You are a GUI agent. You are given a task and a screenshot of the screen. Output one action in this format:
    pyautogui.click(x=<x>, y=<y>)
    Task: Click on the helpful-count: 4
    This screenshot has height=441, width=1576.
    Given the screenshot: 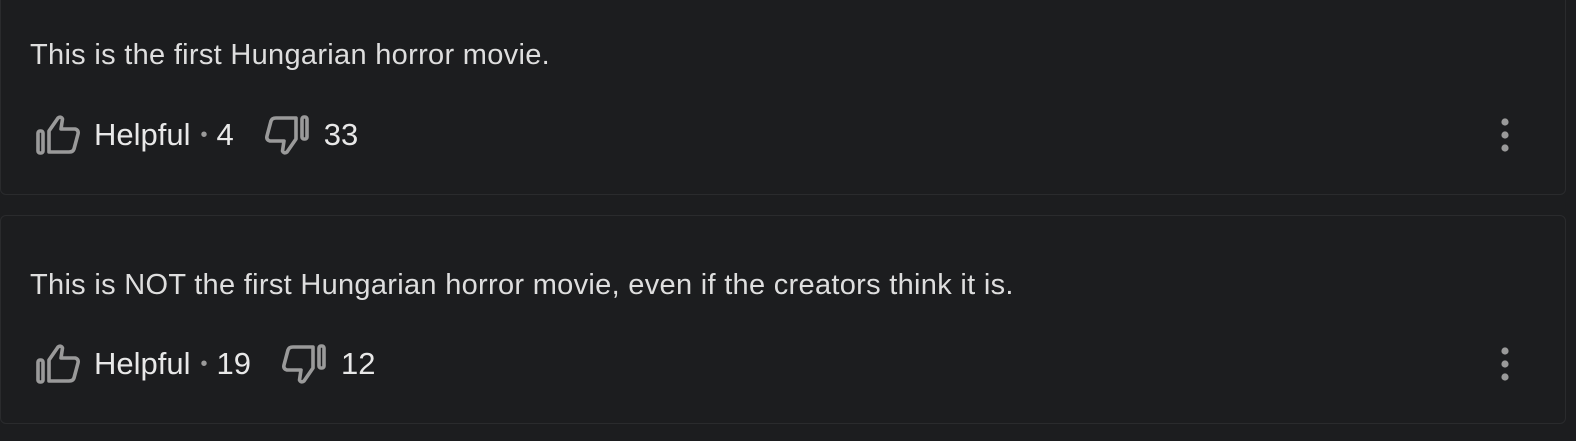 What is the action you would take?
    pyautogui.click(x=225, y=134)
    